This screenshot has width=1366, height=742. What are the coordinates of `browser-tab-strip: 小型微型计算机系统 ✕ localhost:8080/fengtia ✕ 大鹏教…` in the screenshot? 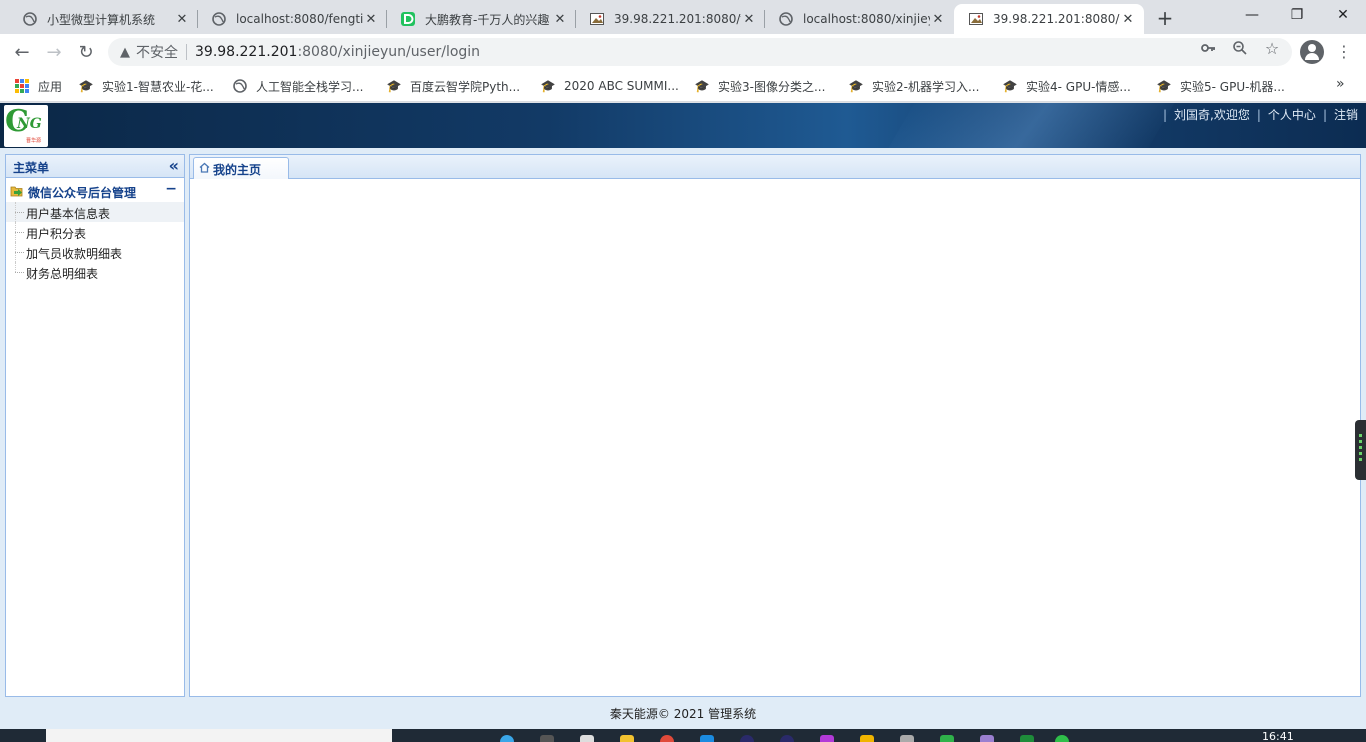 It's located at (683, 17).